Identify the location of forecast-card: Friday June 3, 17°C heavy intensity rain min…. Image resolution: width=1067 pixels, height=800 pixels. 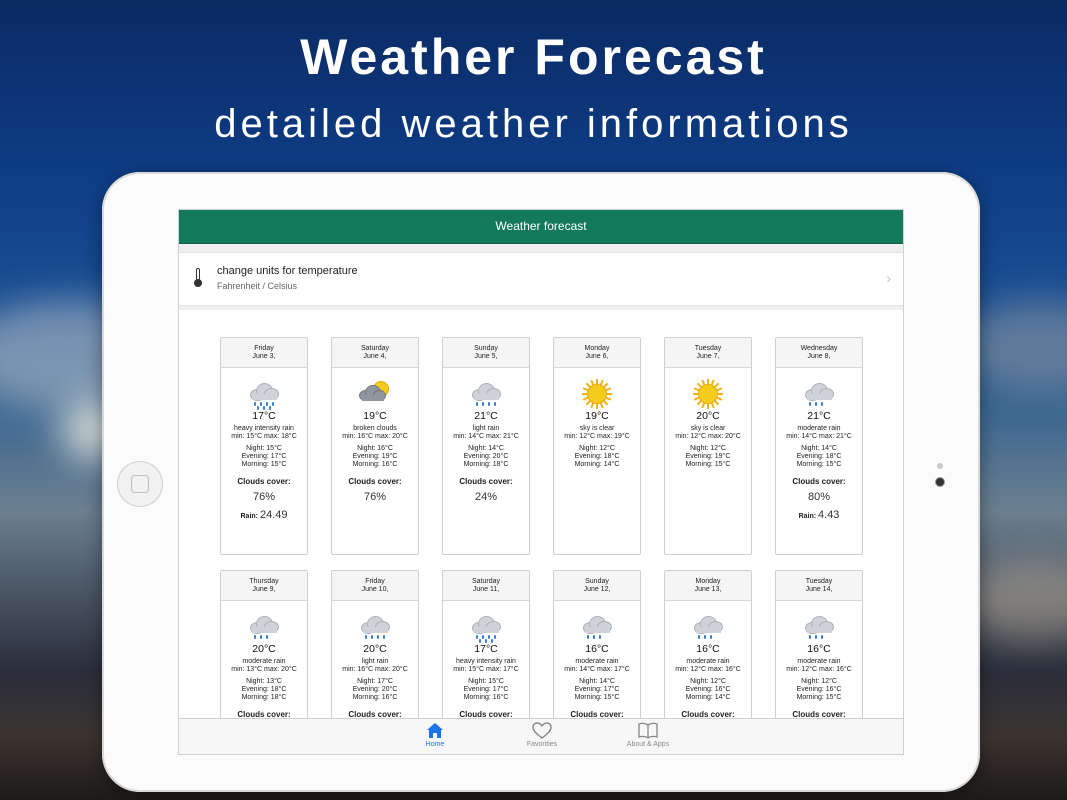
(264, 446).